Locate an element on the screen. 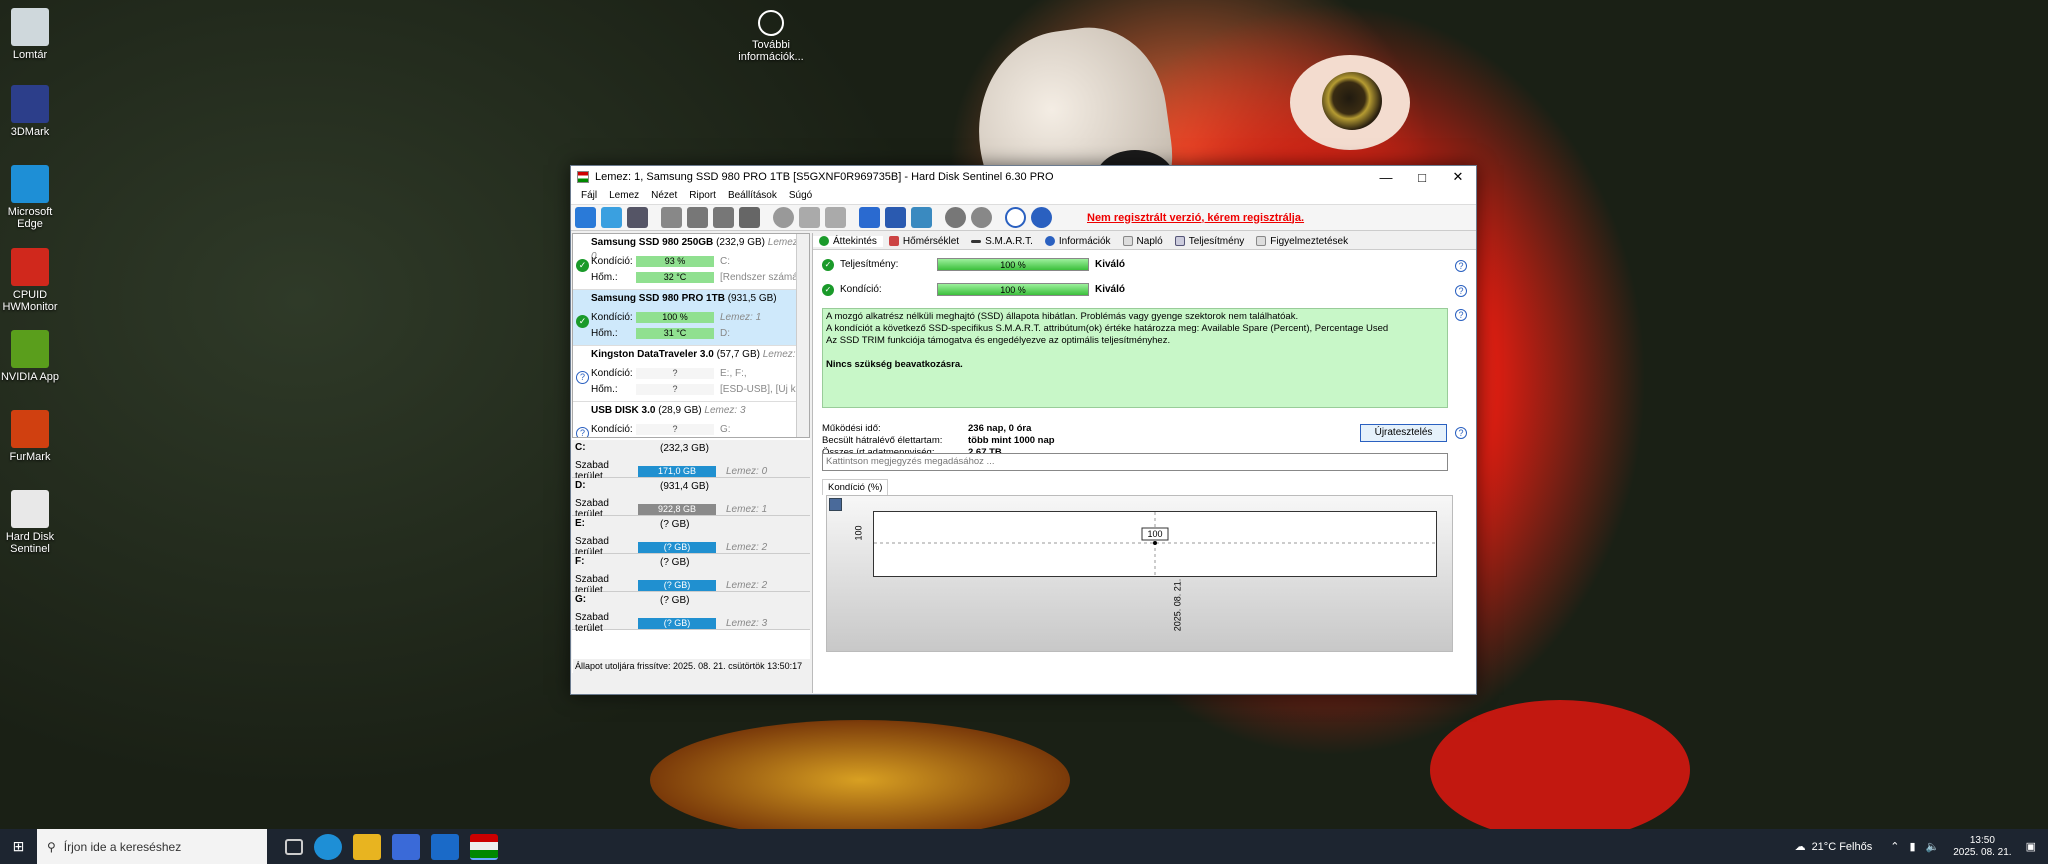 Image resolution: width=2048 pixels, height=864 pixels. log-icon is located at coordinates (1127, 241).